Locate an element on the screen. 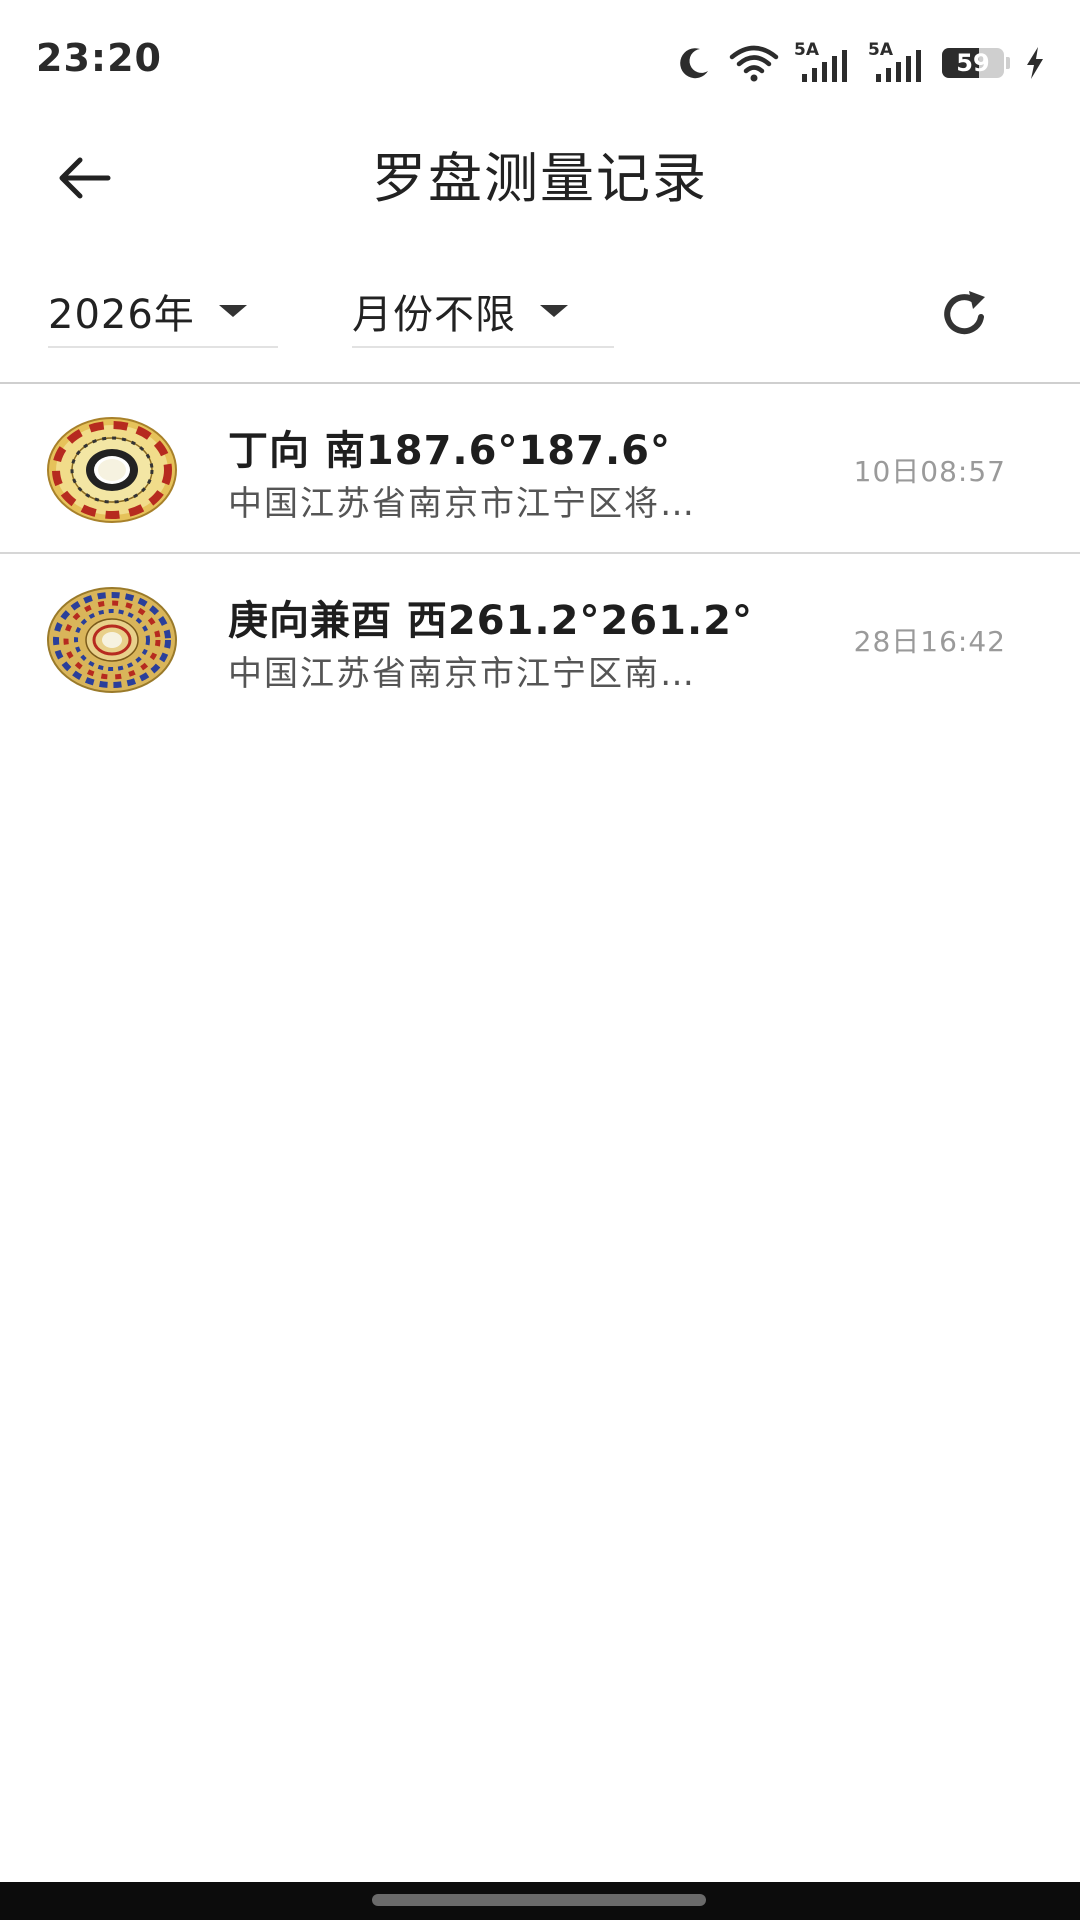 Image resolution: width=1080 pixels, height=1920 pixels. record-time: 10日08:57 is located at coordinates (929, 471).